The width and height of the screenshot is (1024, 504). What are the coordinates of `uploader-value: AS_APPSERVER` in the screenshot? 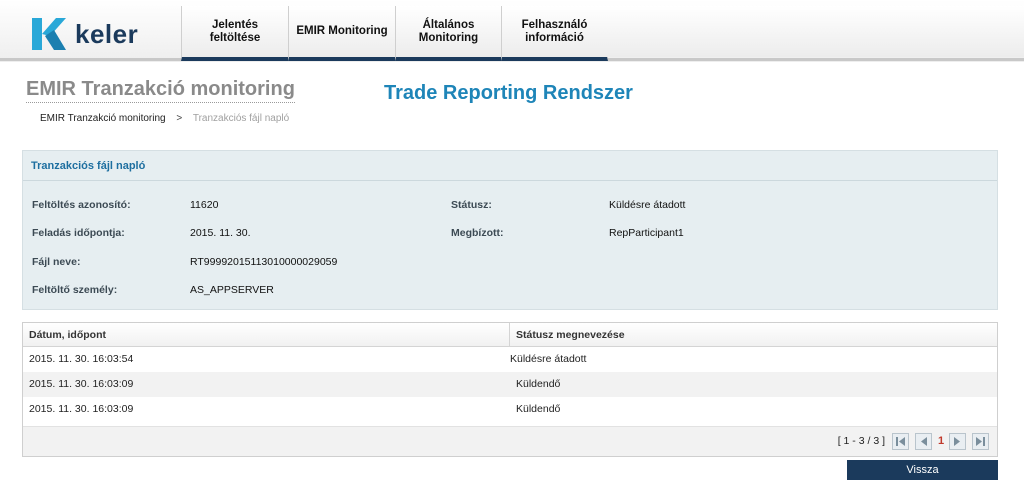 It's located at (232, 290).